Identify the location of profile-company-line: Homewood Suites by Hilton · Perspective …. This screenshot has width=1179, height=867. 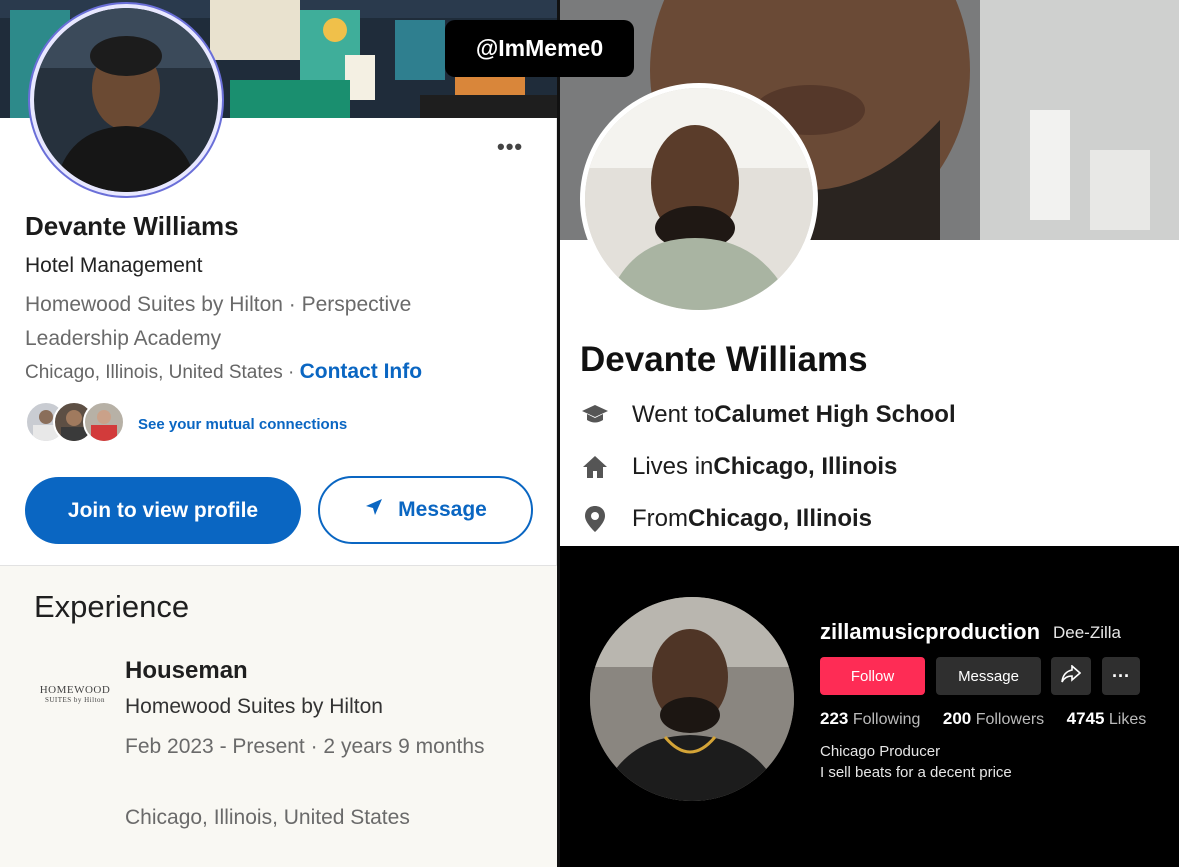
(218, 321).